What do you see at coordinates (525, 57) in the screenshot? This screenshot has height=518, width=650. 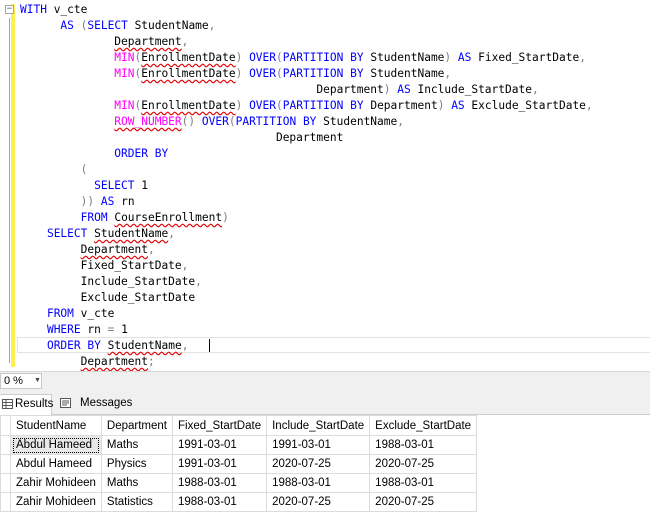 I see `code-token: Fixed_StartDate` at bounding box center [525, 57].